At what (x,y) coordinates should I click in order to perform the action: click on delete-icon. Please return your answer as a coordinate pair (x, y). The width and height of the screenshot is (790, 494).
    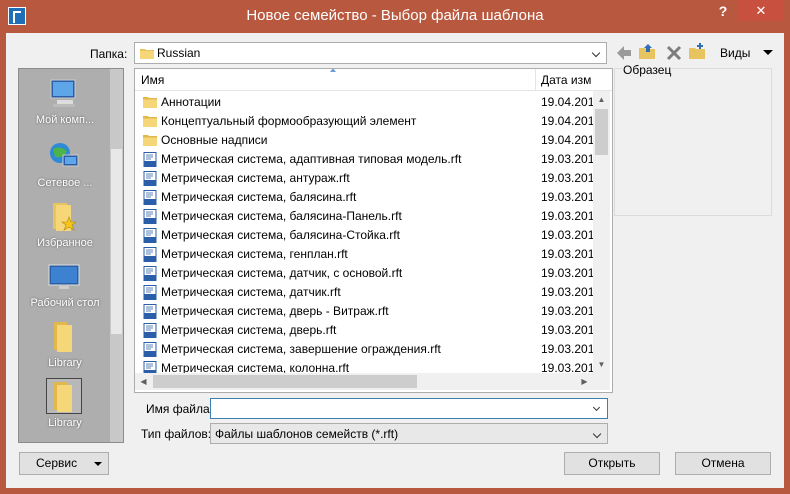
    Looking at the image, I should click on (674, 53).